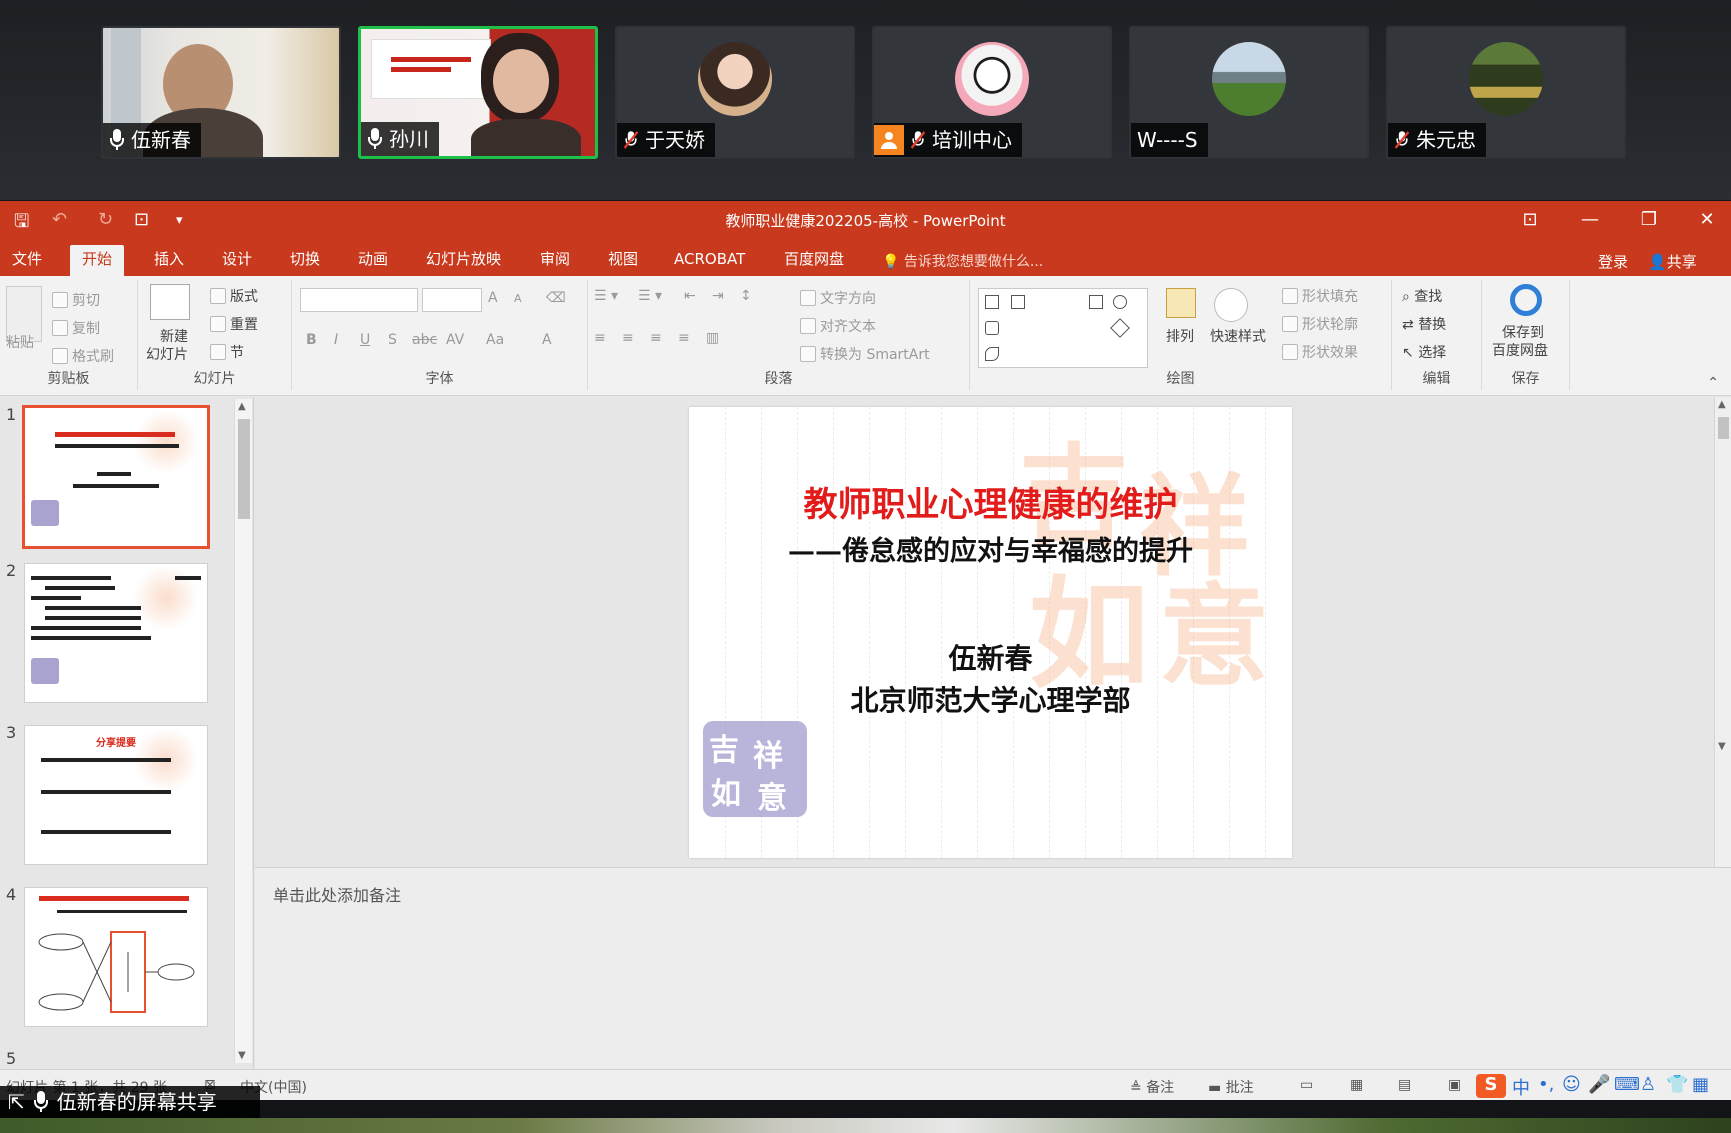  Describe the element at coordinates (424, 340) in the screenshot. I see `strikethrough-button: abc` at that location.